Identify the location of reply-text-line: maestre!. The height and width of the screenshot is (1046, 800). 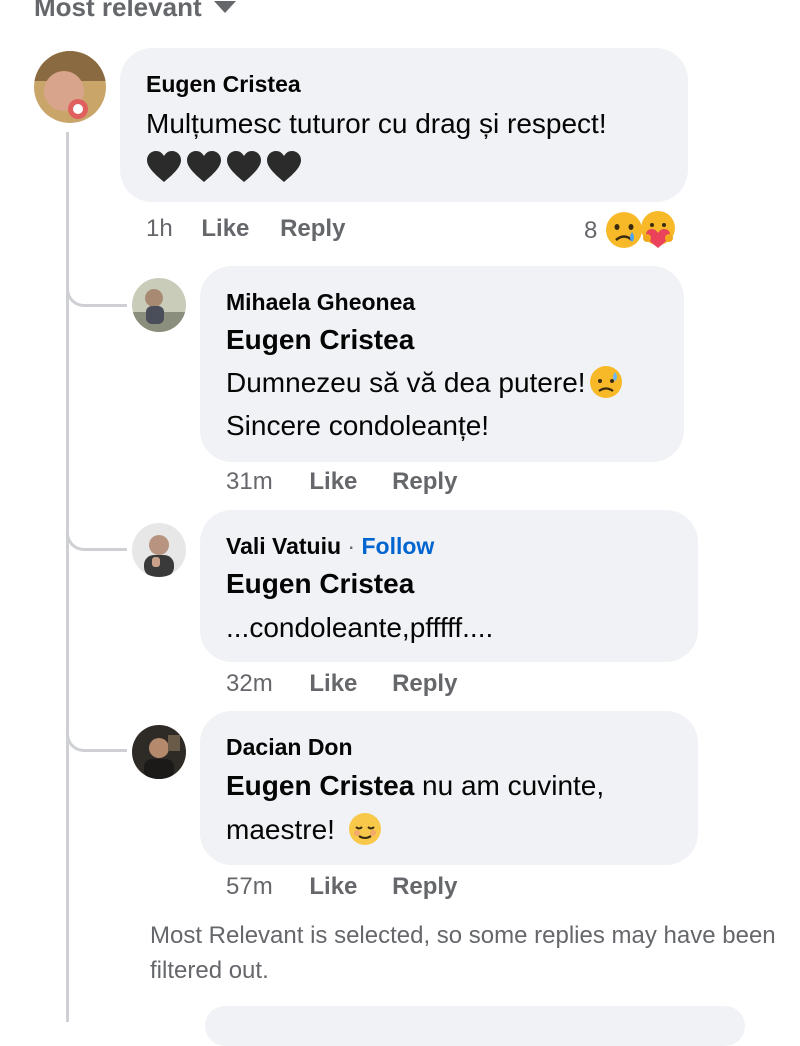
(280, 829).